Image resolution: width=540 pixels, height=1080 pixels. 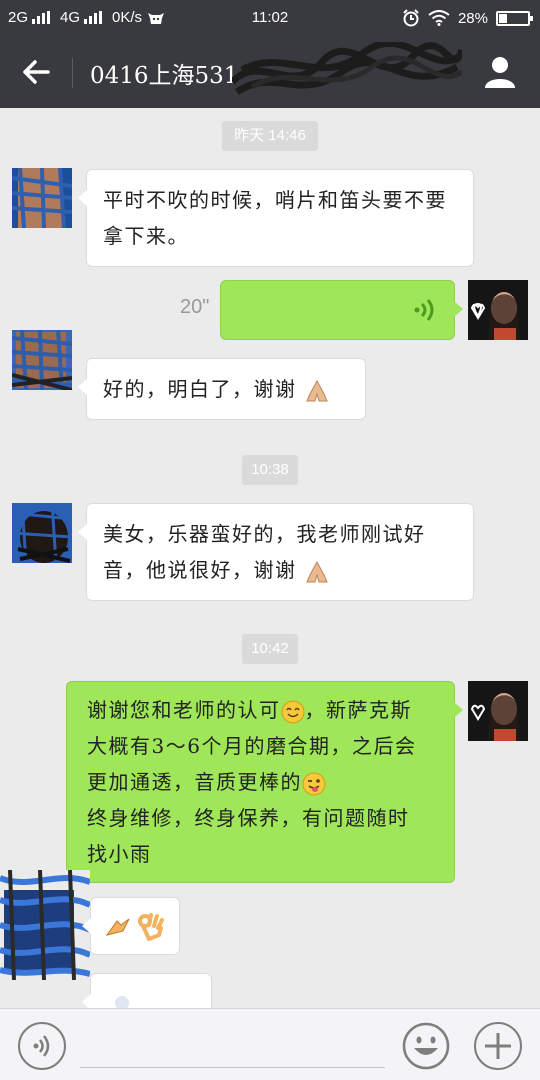 What do you see at coordinates (248, 818) in the screenshot?
I see `message-line: 终身维修，终身保养，有问题随时` at bounding box center [248, 818].